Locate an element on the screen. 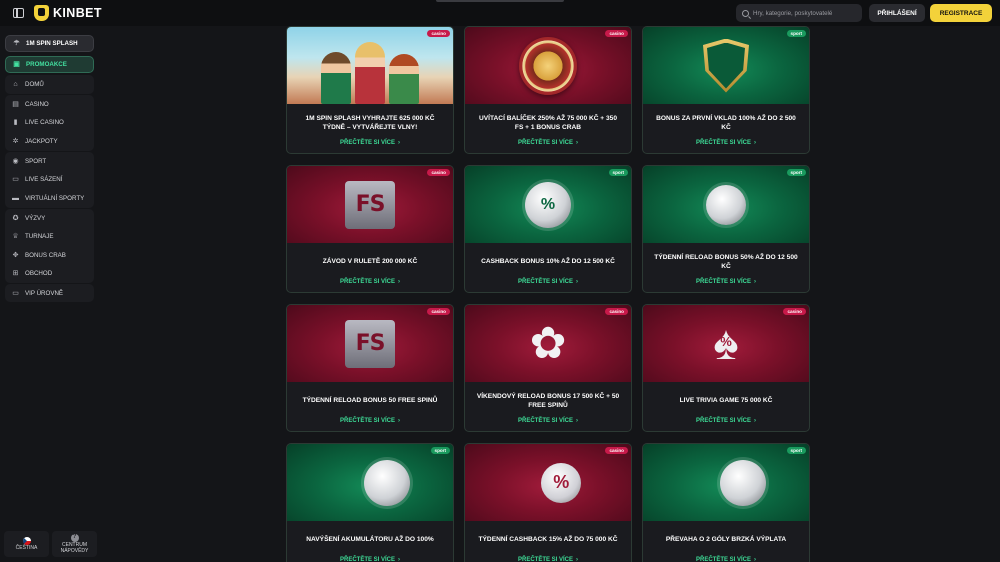 This screenshot has height=562, width=1000. sidebar-group-home: ⌂ DOMŮ is located at coordinates (49, 84).